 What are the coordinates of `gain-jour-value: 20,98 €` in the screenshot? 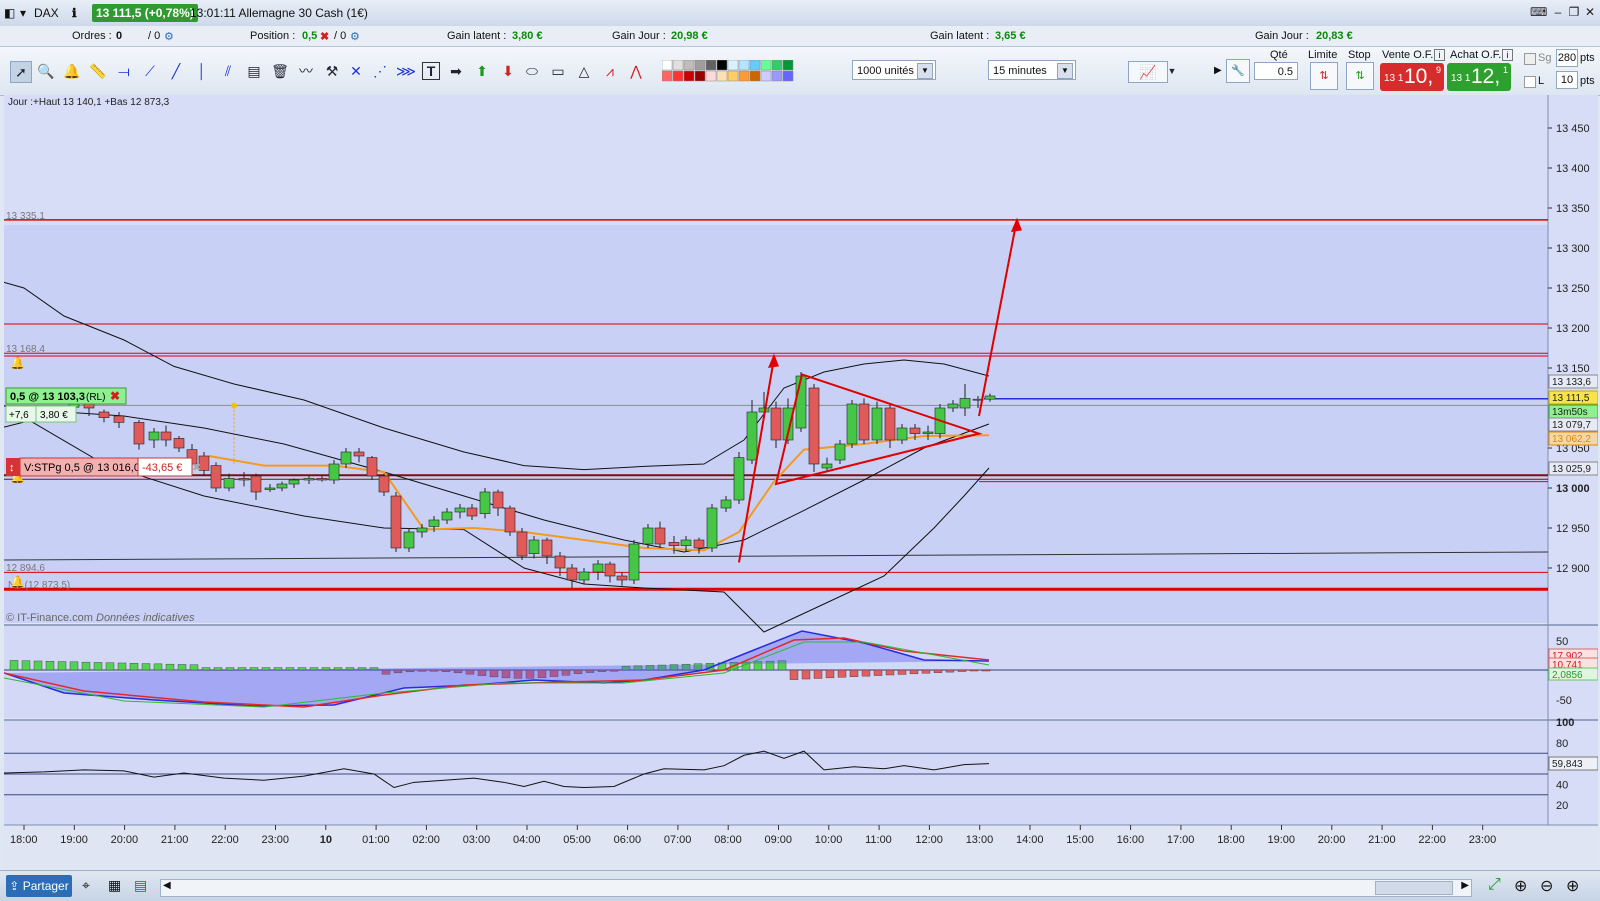 It's located at (689, 36).